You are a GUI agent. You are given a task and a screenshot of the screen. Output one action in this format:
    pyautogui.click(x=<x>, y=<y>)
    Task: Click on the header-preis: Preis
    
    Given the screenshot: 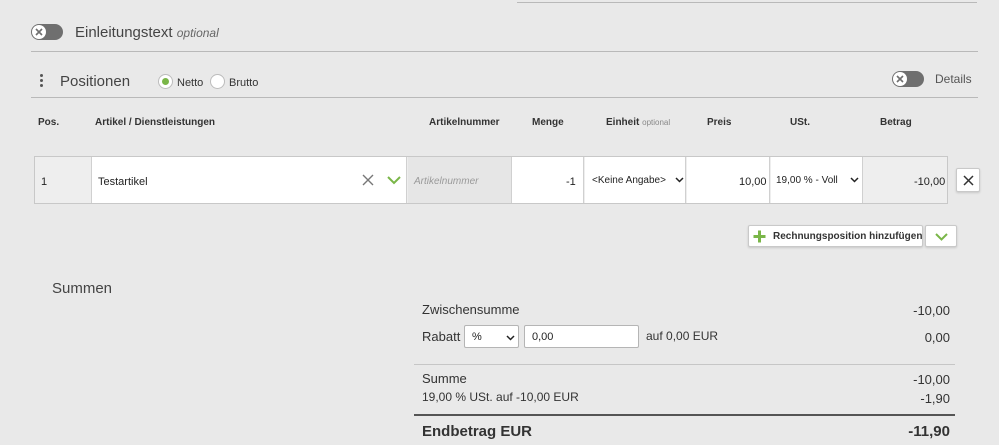 What is the action you would take?
    pyautogui.click(x=719, y=122)
    